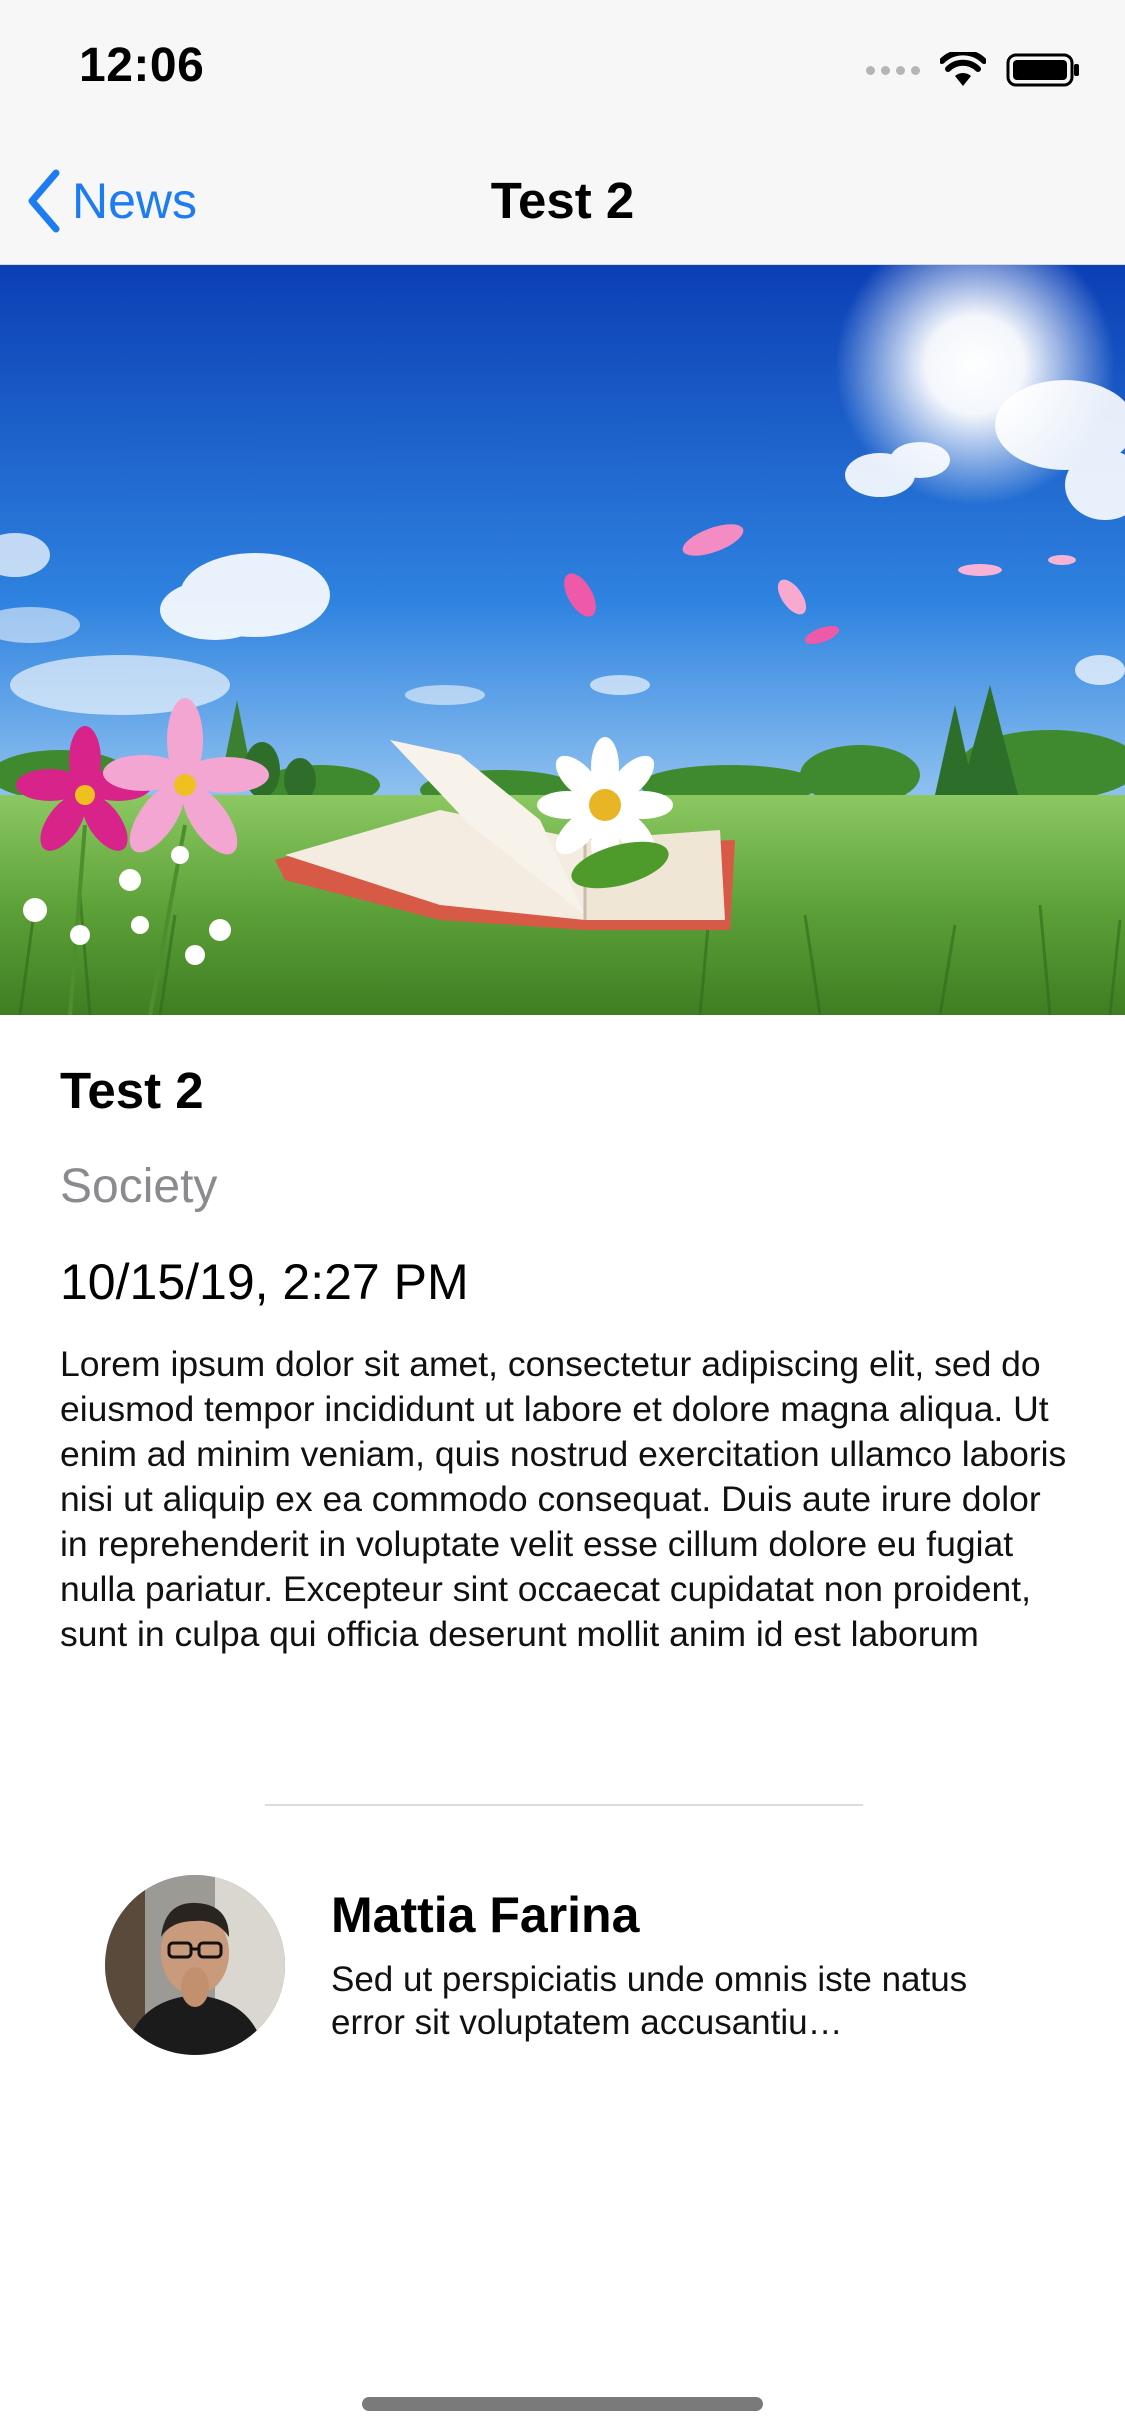 The width and height of the screenshot is (1125, 2436). What do you see at coordinates (44, 201) in the screenshot?
I see `chevron-left-icon` at bounding box center [44, 201].